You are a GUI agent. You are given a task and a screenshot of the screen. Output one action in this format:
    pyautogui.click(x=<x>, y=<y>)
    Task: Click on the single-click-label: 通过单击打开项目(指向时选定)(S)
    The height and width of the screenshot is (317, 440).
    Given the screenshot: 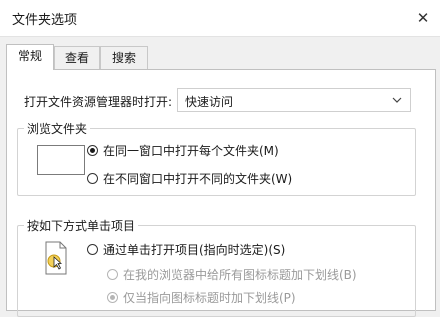 What is the action you would take?
    pyautogui.click(x=194, y=250)
    